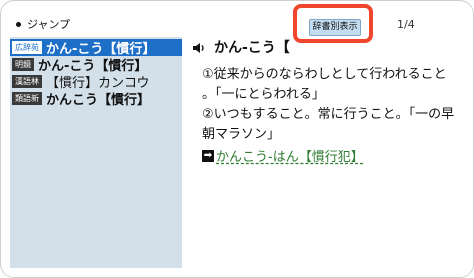  I want to click on dictionary-badge: 類語新, so click(27, 98).